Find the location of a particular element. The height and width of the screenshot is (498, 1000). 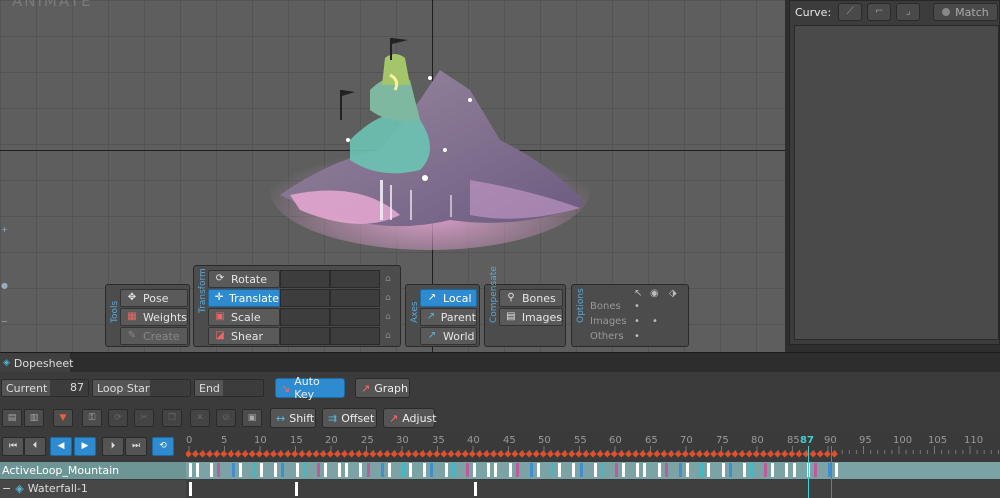

tab-dopesheet: ◈ Dopesheet is located at coordinates (36, 363).